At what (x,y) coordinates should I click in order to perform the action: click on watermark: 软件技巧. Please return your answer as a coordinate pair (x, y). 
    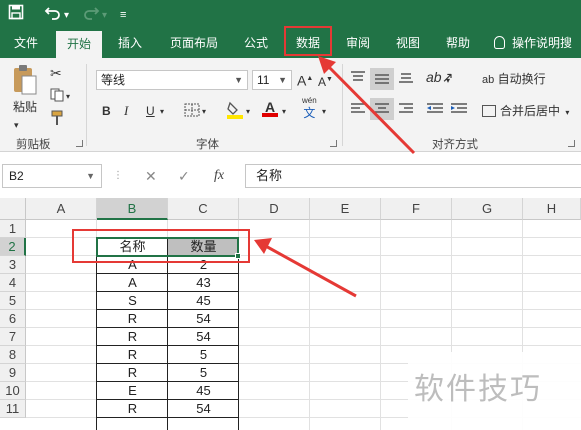
    Looking at the image, I should click on (494, 391).